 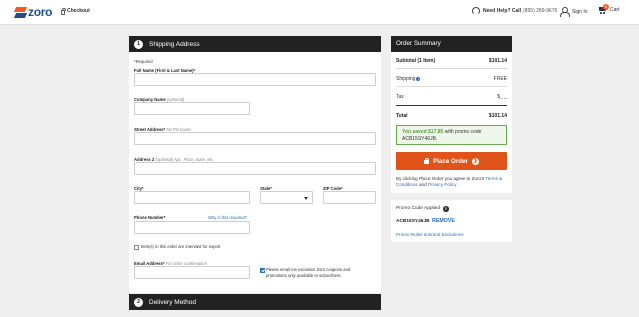 What do you see at coordinates (400, 97) in the screenshot?
I see `tax-label: Tax` at bounding box center [400, 97].